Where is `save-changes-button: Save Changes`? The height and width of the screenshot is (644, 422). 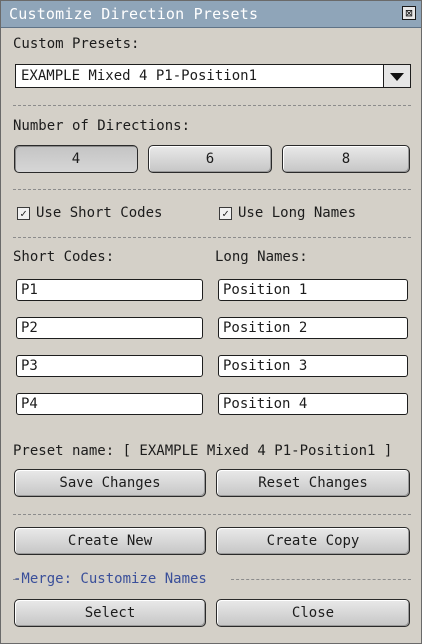
save-changes-button: Save Changes is located at coordinates (110, 483).